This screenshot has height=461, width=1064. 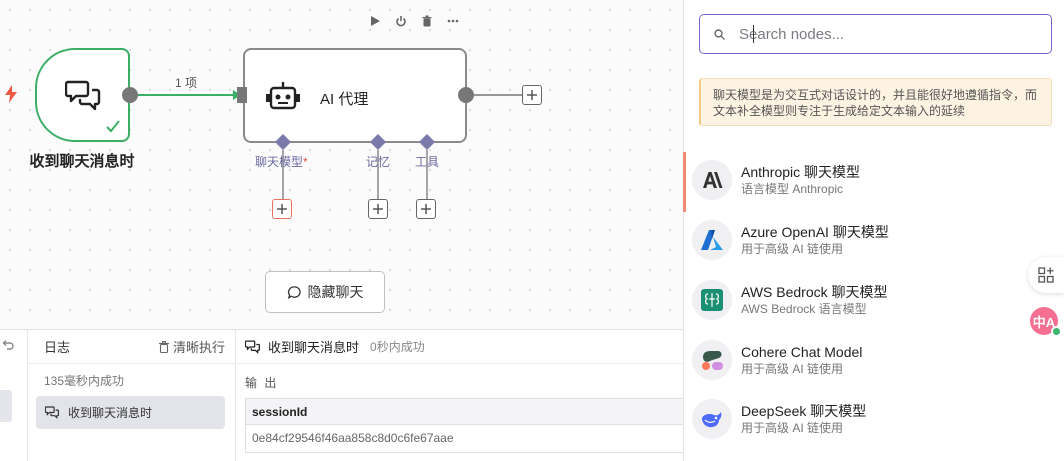 What do you see at coordinates (130, 412) in the screenshot?
I see `log-item: 收到聊天消息时` at bounding box center [130, 412].